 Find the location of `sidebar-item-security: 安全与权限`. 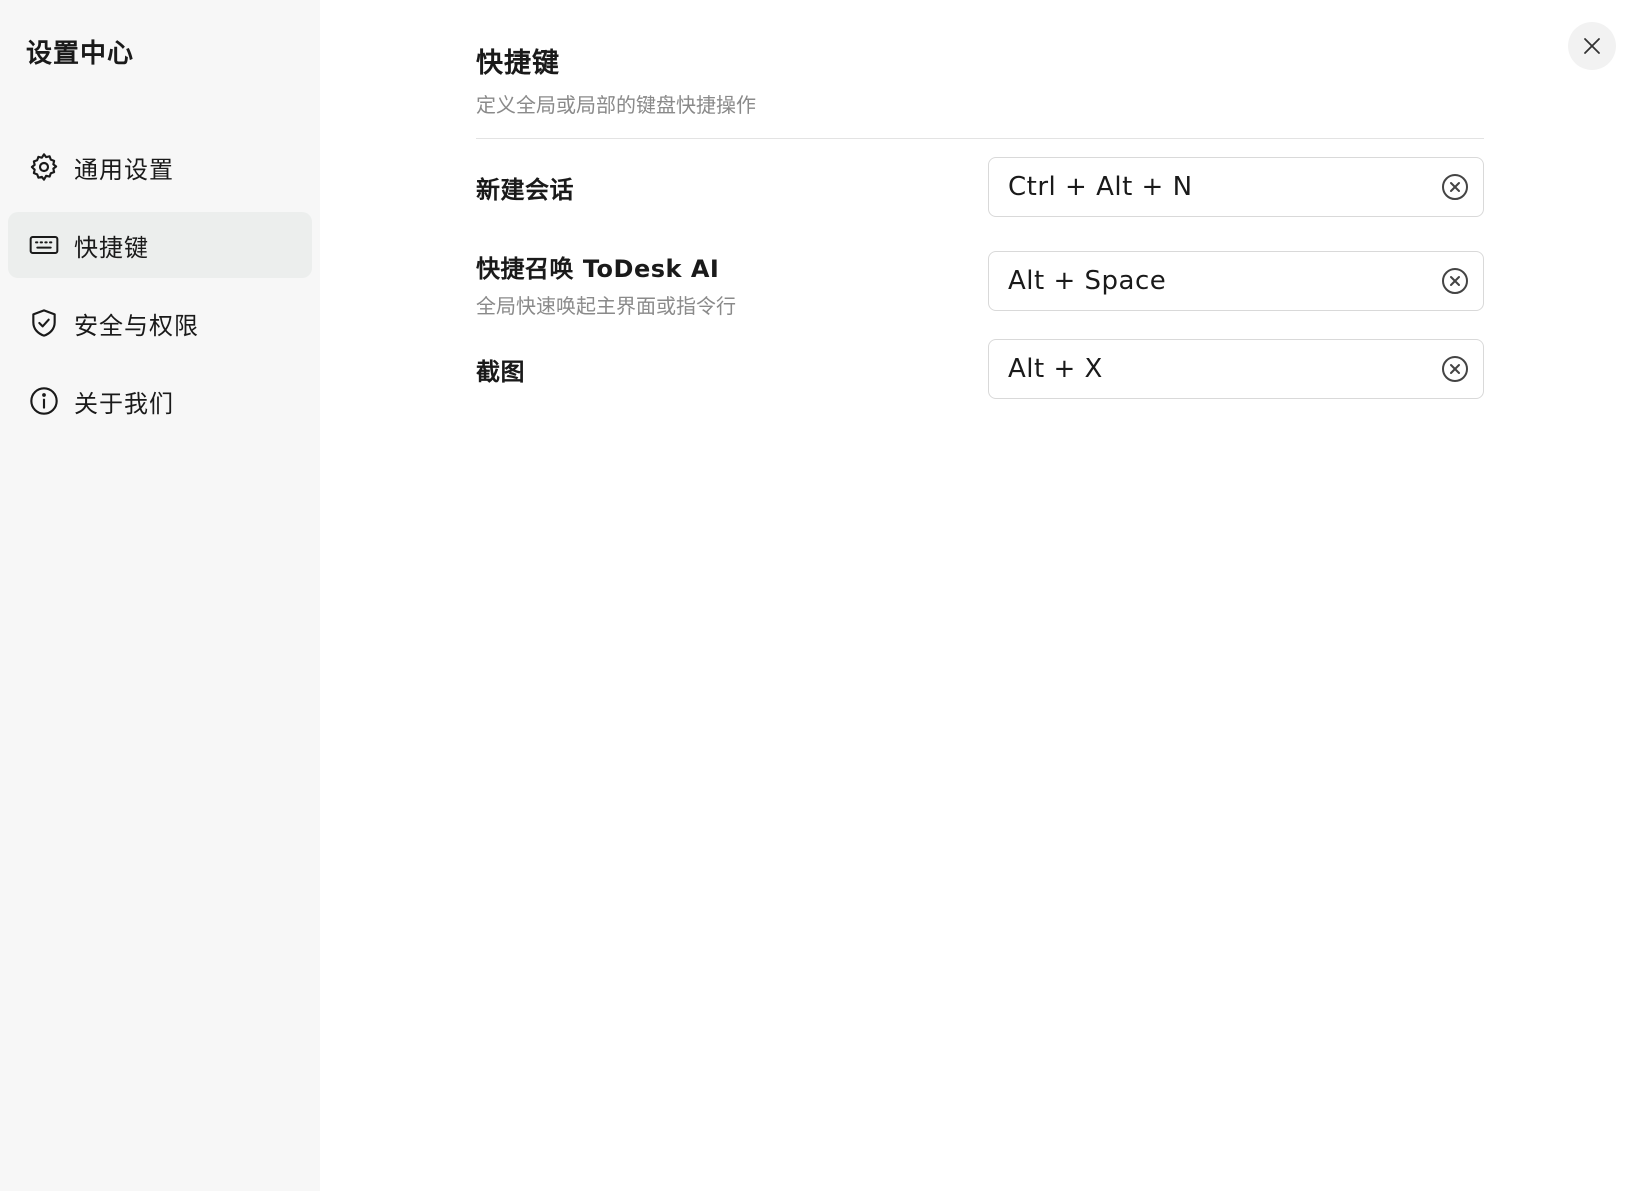

sidebar-item-security: 安全与权限 is located at coordinates (160, 323).